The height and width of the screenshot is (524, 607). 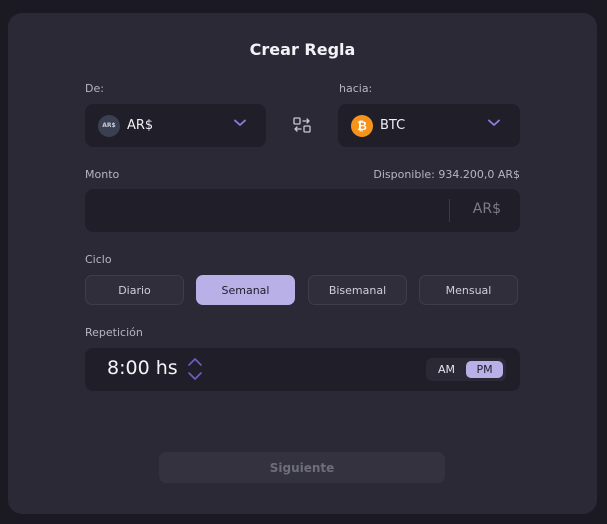 I want to click on amount-input, so click(x=267, y=211).